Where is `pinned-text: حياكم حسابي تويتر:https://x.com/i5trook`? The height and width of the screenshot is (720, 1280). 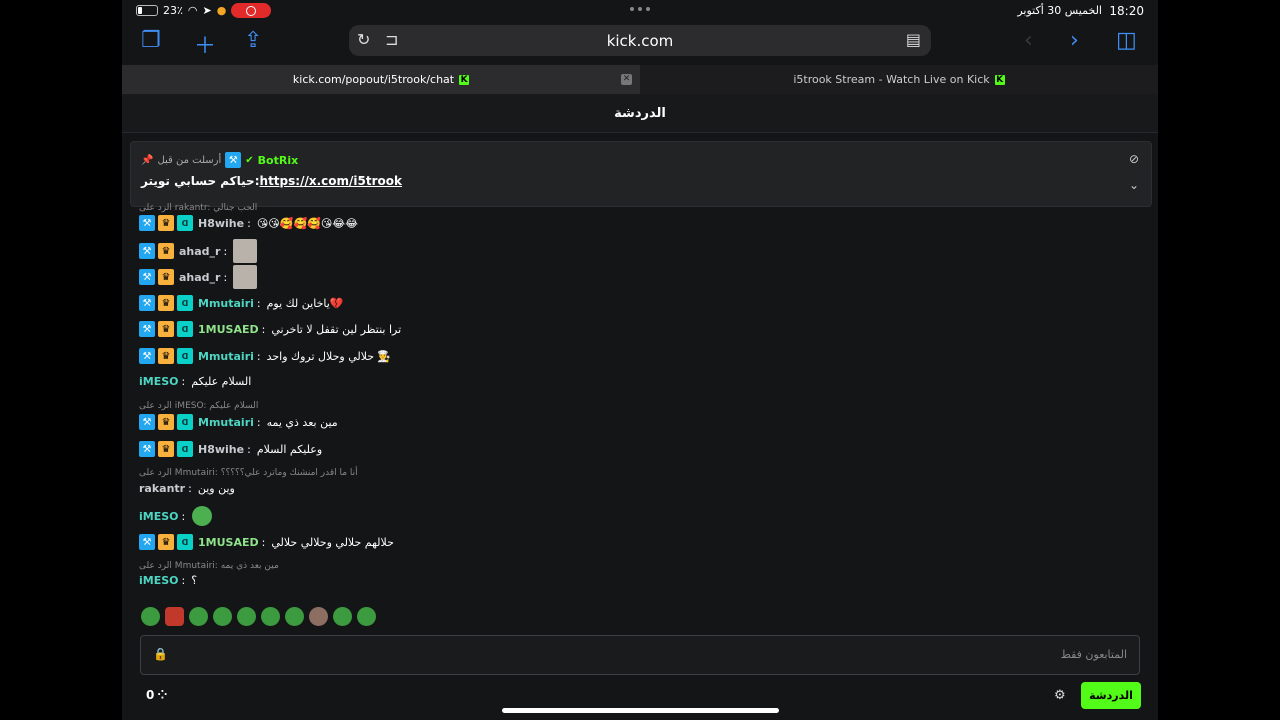 pinned-text: حياكم حسابي تويتر:https://x.com/i5trook is located at coordinates (271, 181).